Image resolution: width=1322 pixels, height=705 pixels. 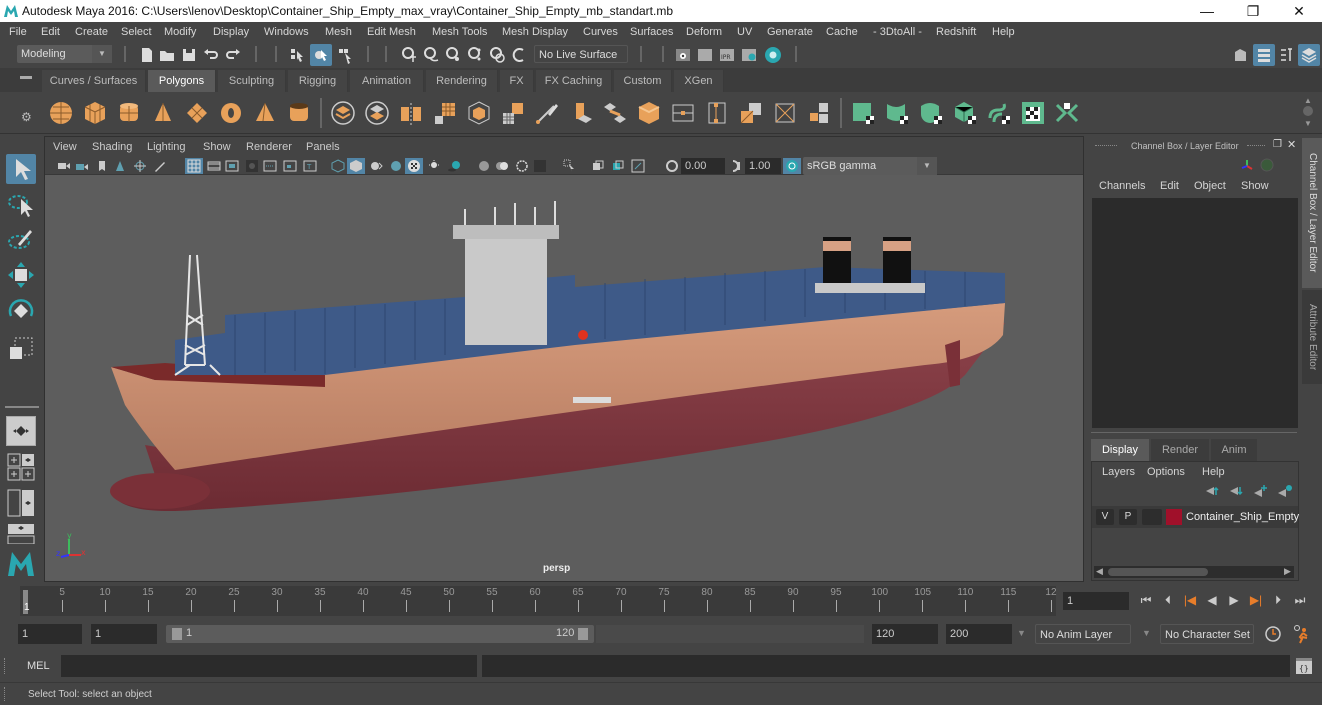 What do you see at coordinates (194, 166) in the screenshot?
I see `grid-toggle` at bounding box center [194, 166].